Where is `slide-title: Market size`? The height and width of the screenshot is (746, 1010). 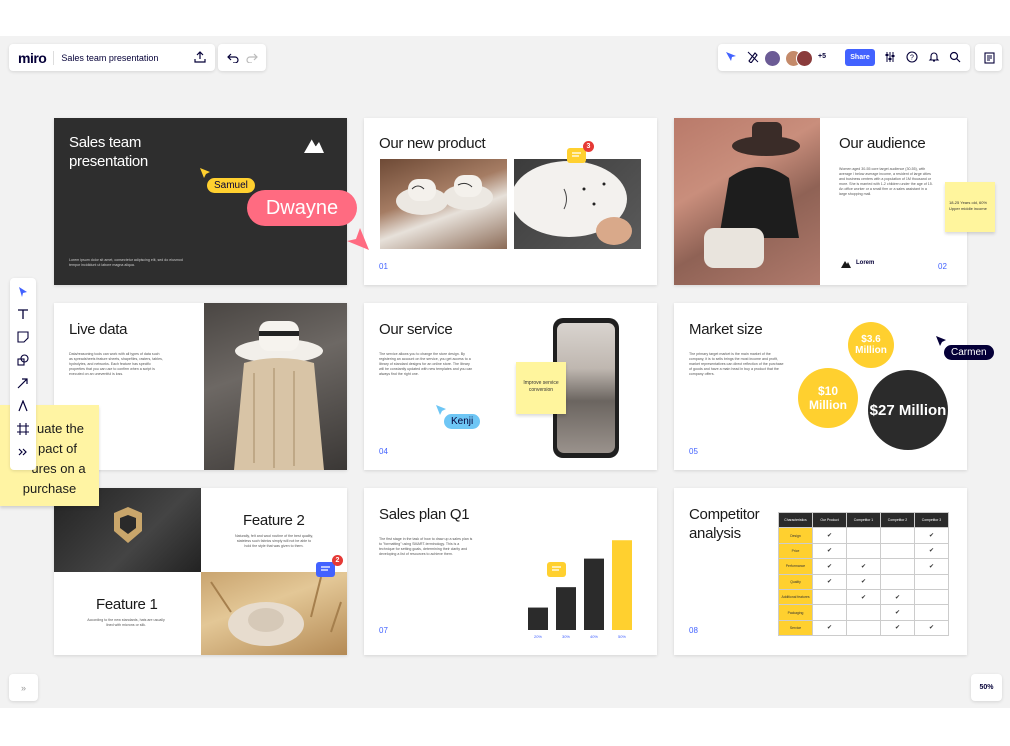 slide-title: Market size is located at coordinates (726, 329).